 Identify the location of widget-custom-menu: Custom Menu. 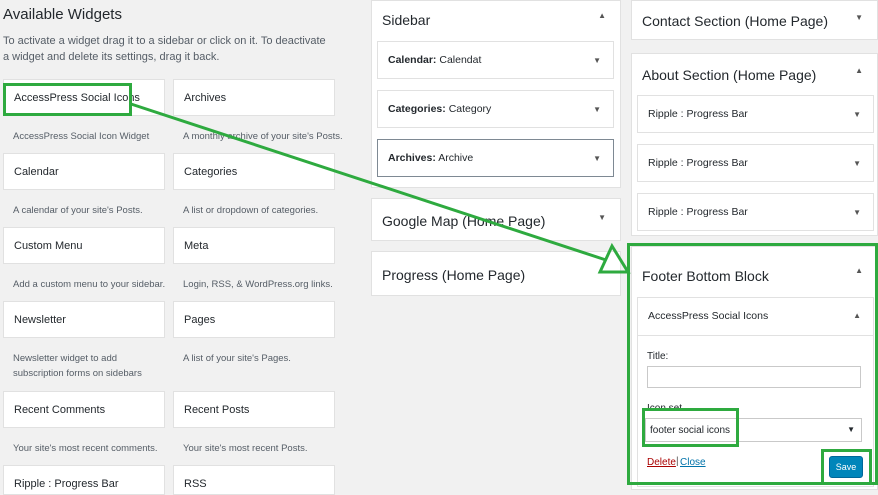
(84, 245).